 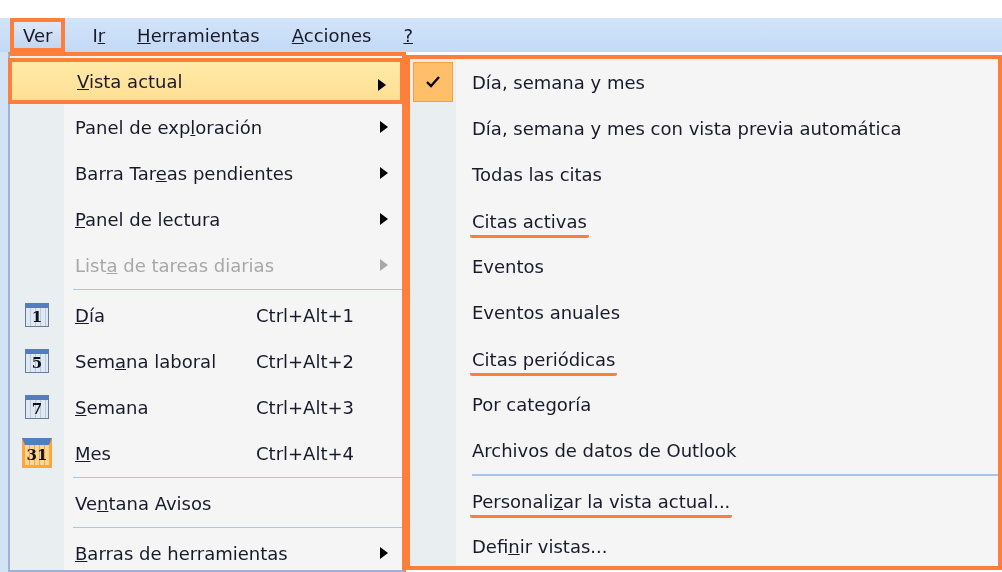 I want to click on shortcut-label: Ctrl+Alt+1, so click(x=305, y=315).